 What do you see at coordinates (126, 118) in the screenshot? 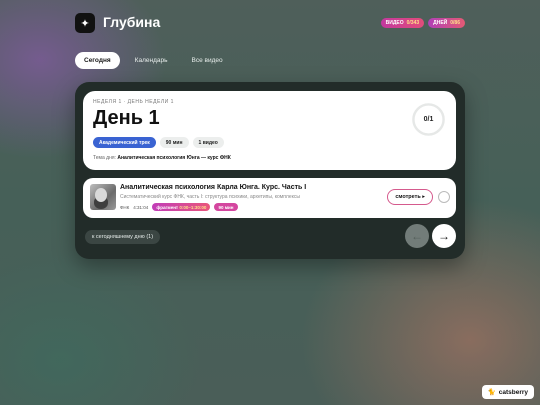
I see `day-title: День 1` at bounding box center [126, 118].